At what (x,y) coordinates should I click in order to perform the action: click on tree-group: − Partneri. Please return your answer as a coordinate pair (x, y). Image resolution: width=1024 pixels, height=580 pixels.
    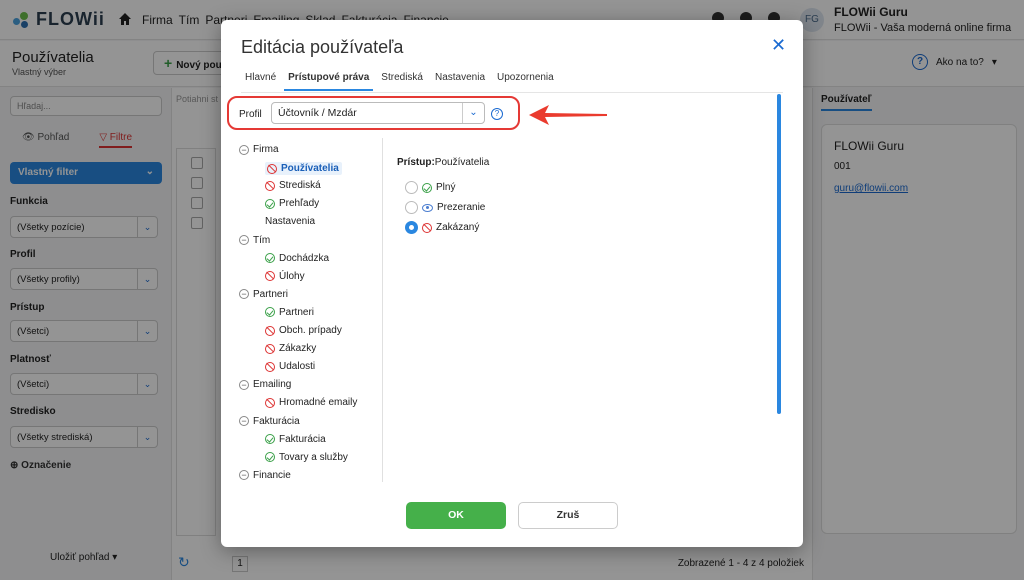
    Looking at the image, I should click on (263, 294).